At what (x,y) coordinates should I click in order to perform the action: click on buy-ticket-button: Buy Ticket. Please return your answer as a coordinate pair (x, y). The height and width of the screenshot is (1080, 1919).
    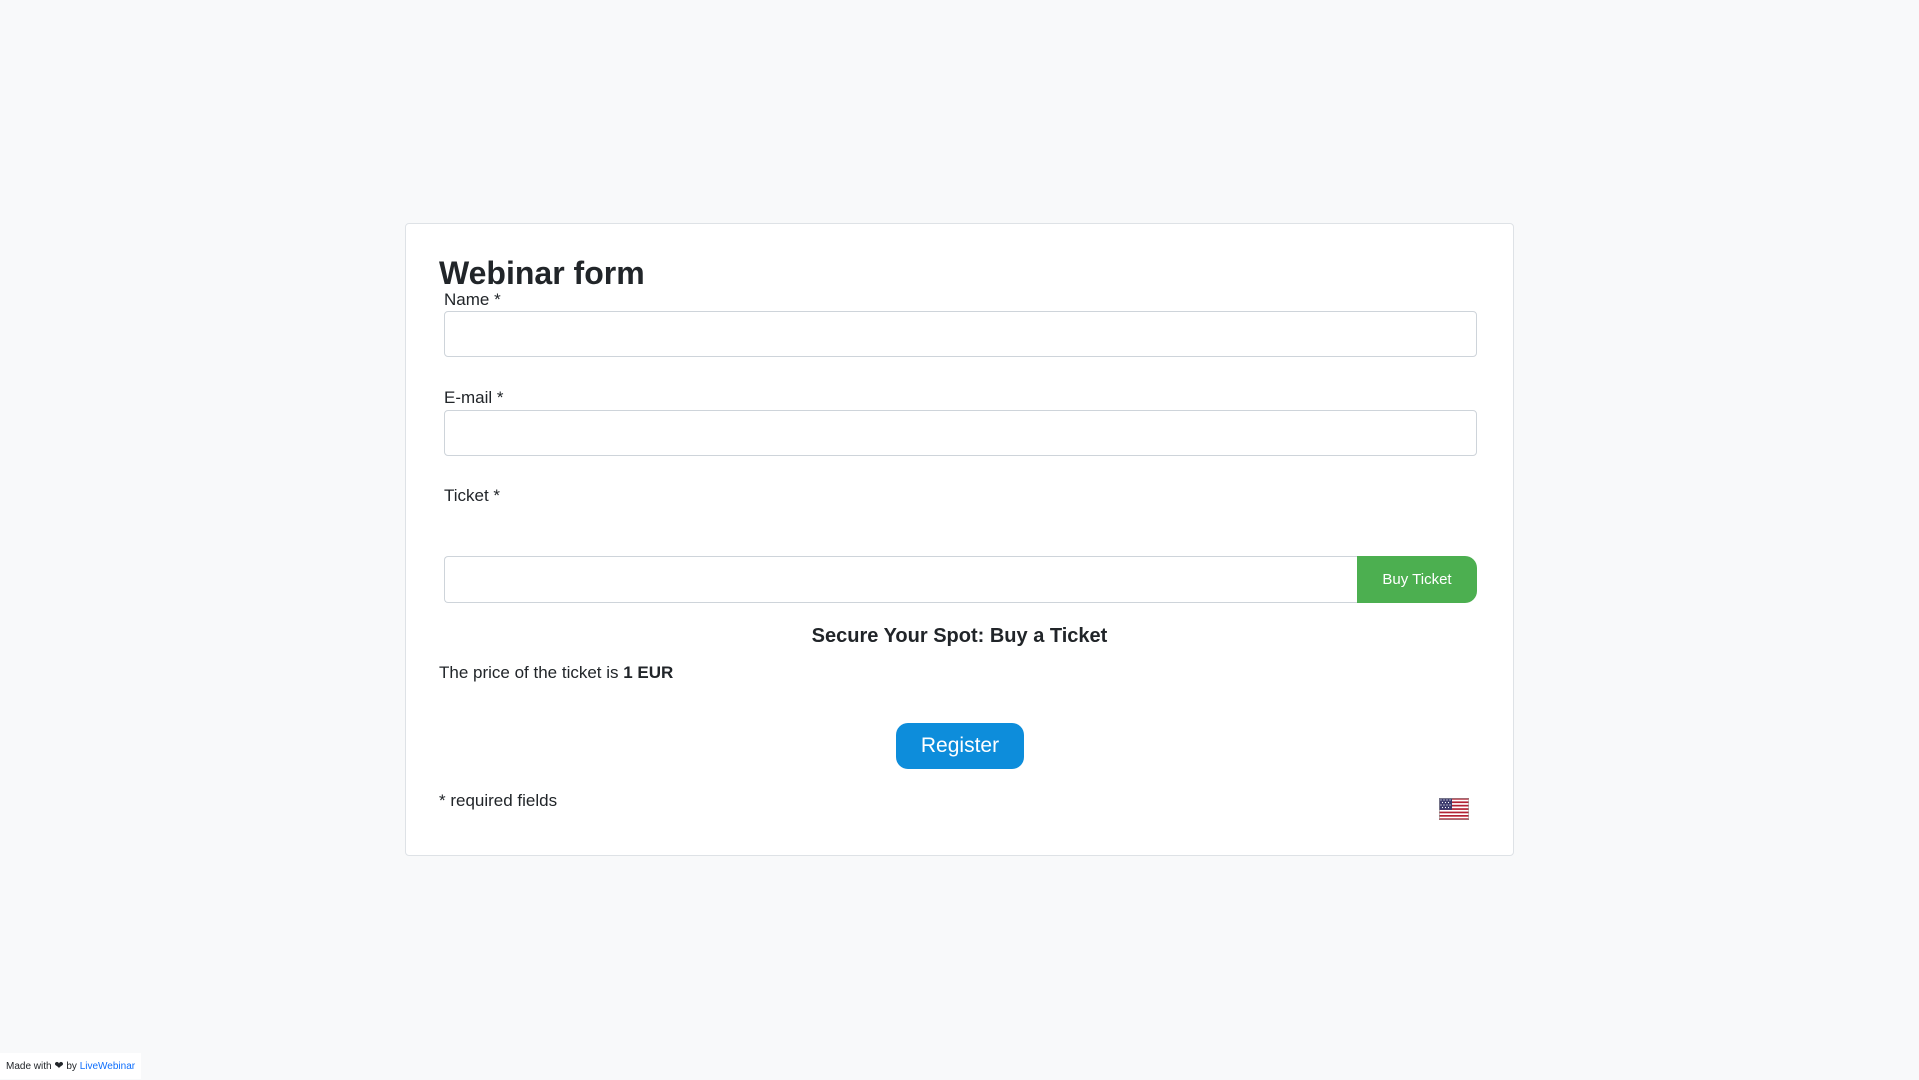
    Looking at the image, I should click on (1417, 579).